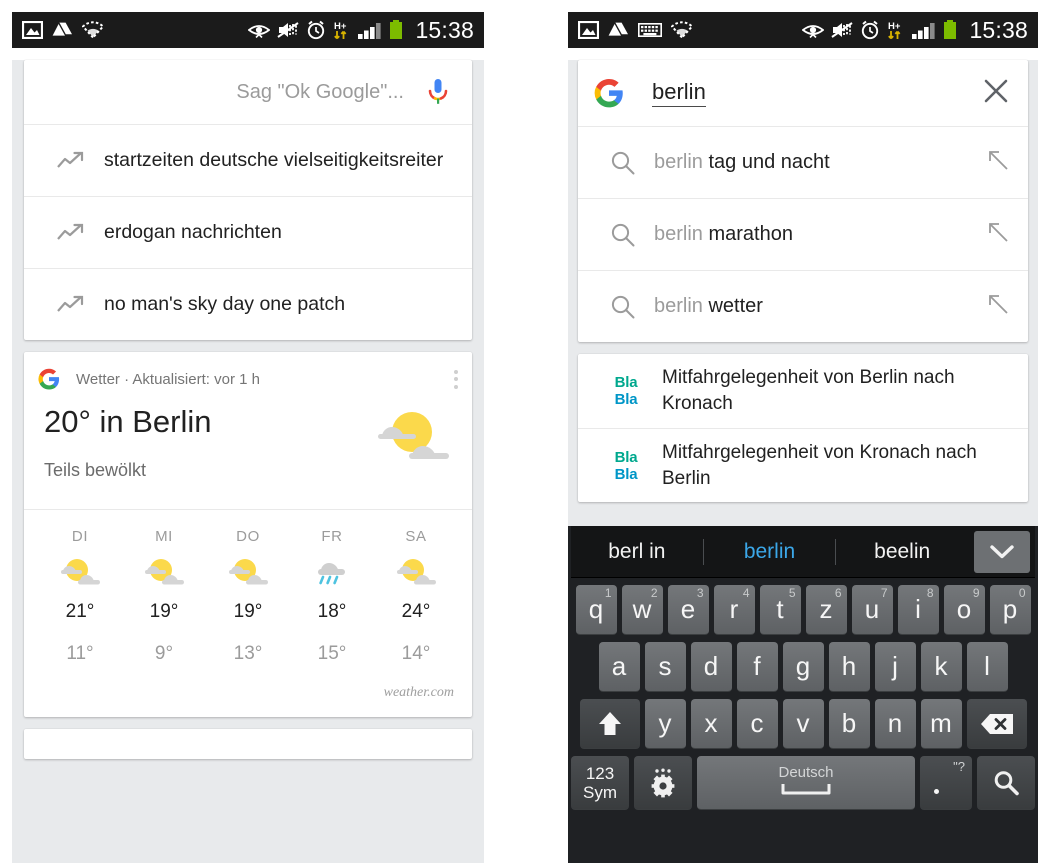 Image resolution: width=1056 pixels, height=863 pixels. I want to click on key-r: 4r, so click(734, 610).